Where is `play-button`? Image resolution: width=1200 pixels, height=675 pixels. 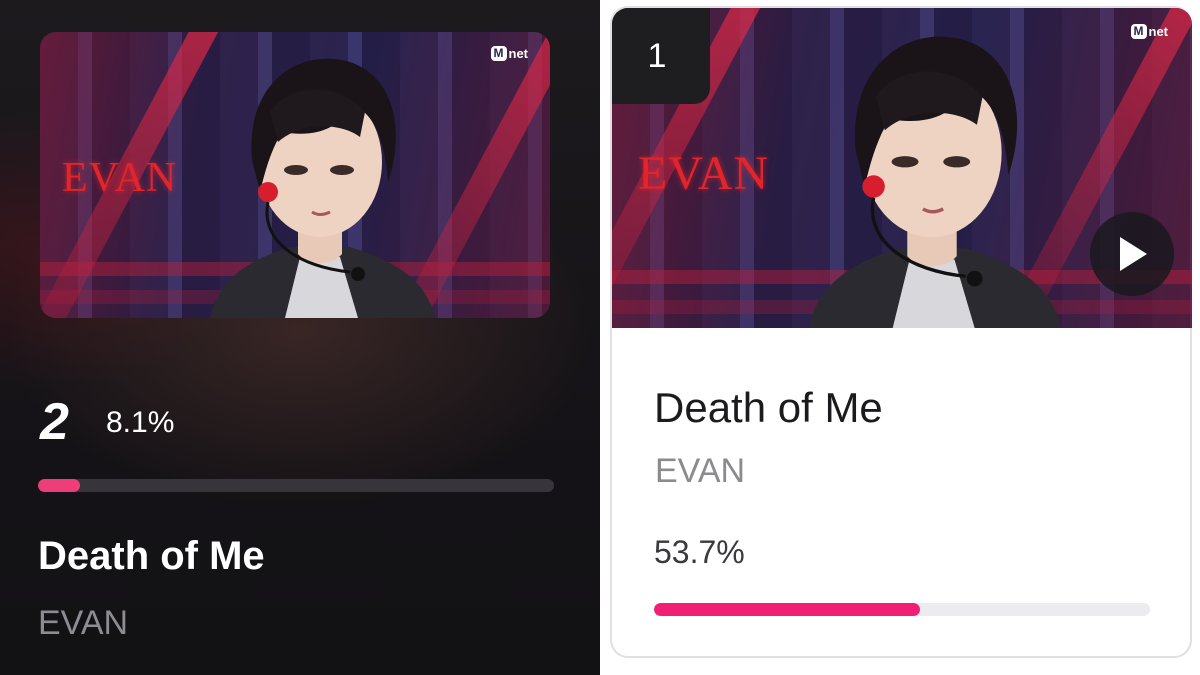 play-button is located at coordinates (1132, 254).